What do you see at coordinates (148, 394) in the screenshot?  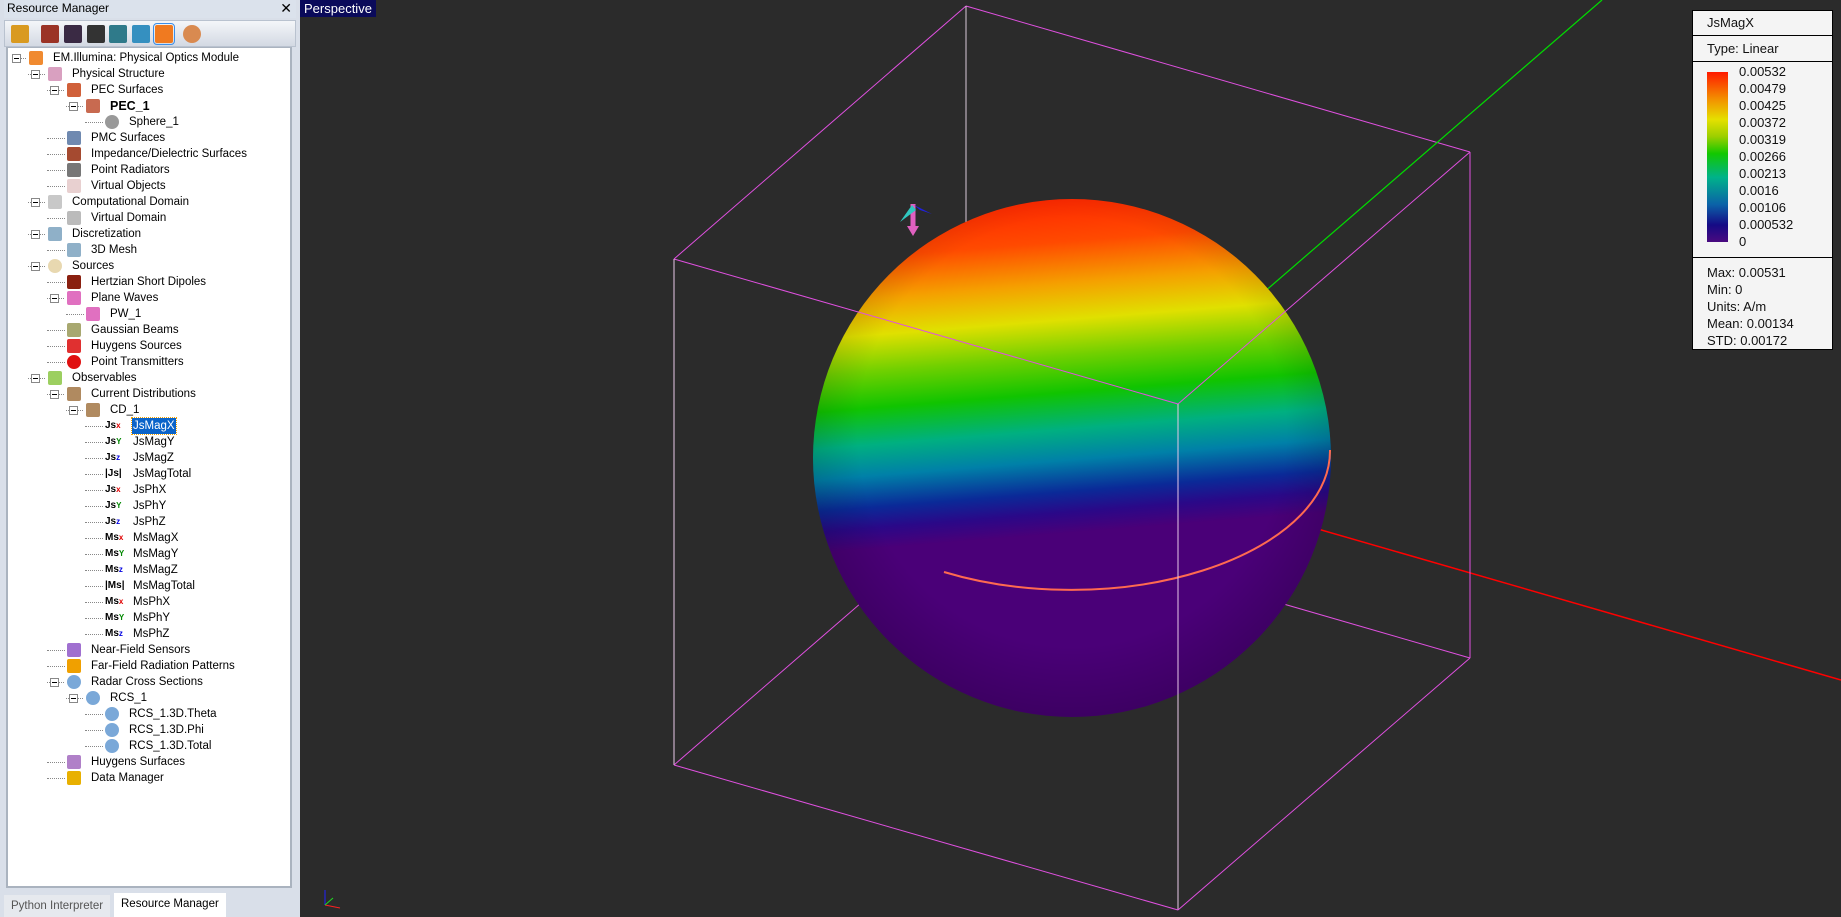 I see `tree-item: Current Distributions` at bounding box center [148, 394].